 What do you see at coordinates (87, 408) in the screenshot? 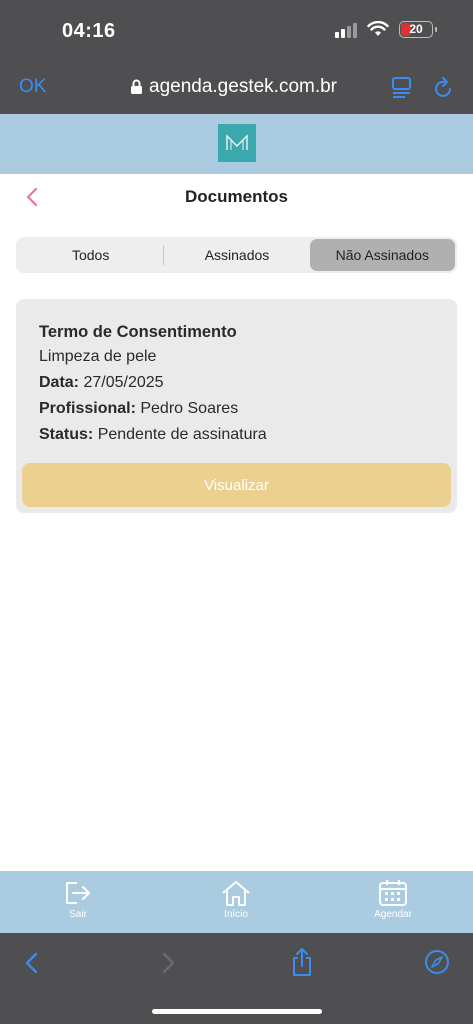
I see `professional-label: Profissional:` at bounding box center [87, 408].